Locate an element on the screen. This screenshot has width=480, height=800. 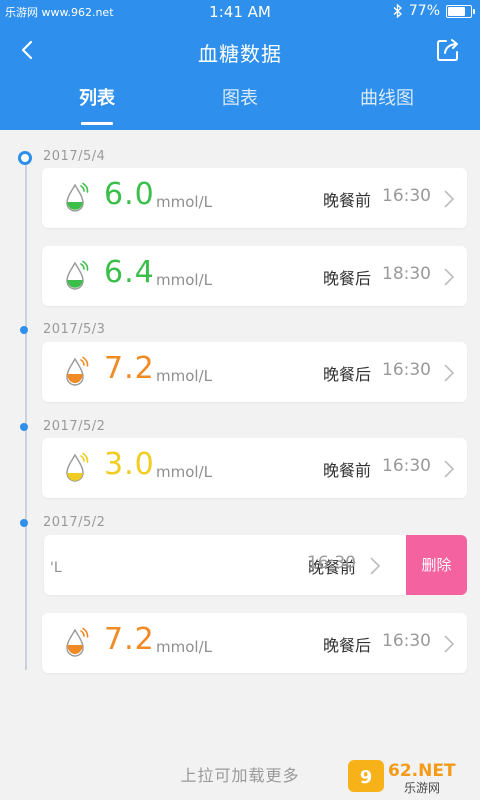
svg-text: 9 is located at coordinates (366, 777).